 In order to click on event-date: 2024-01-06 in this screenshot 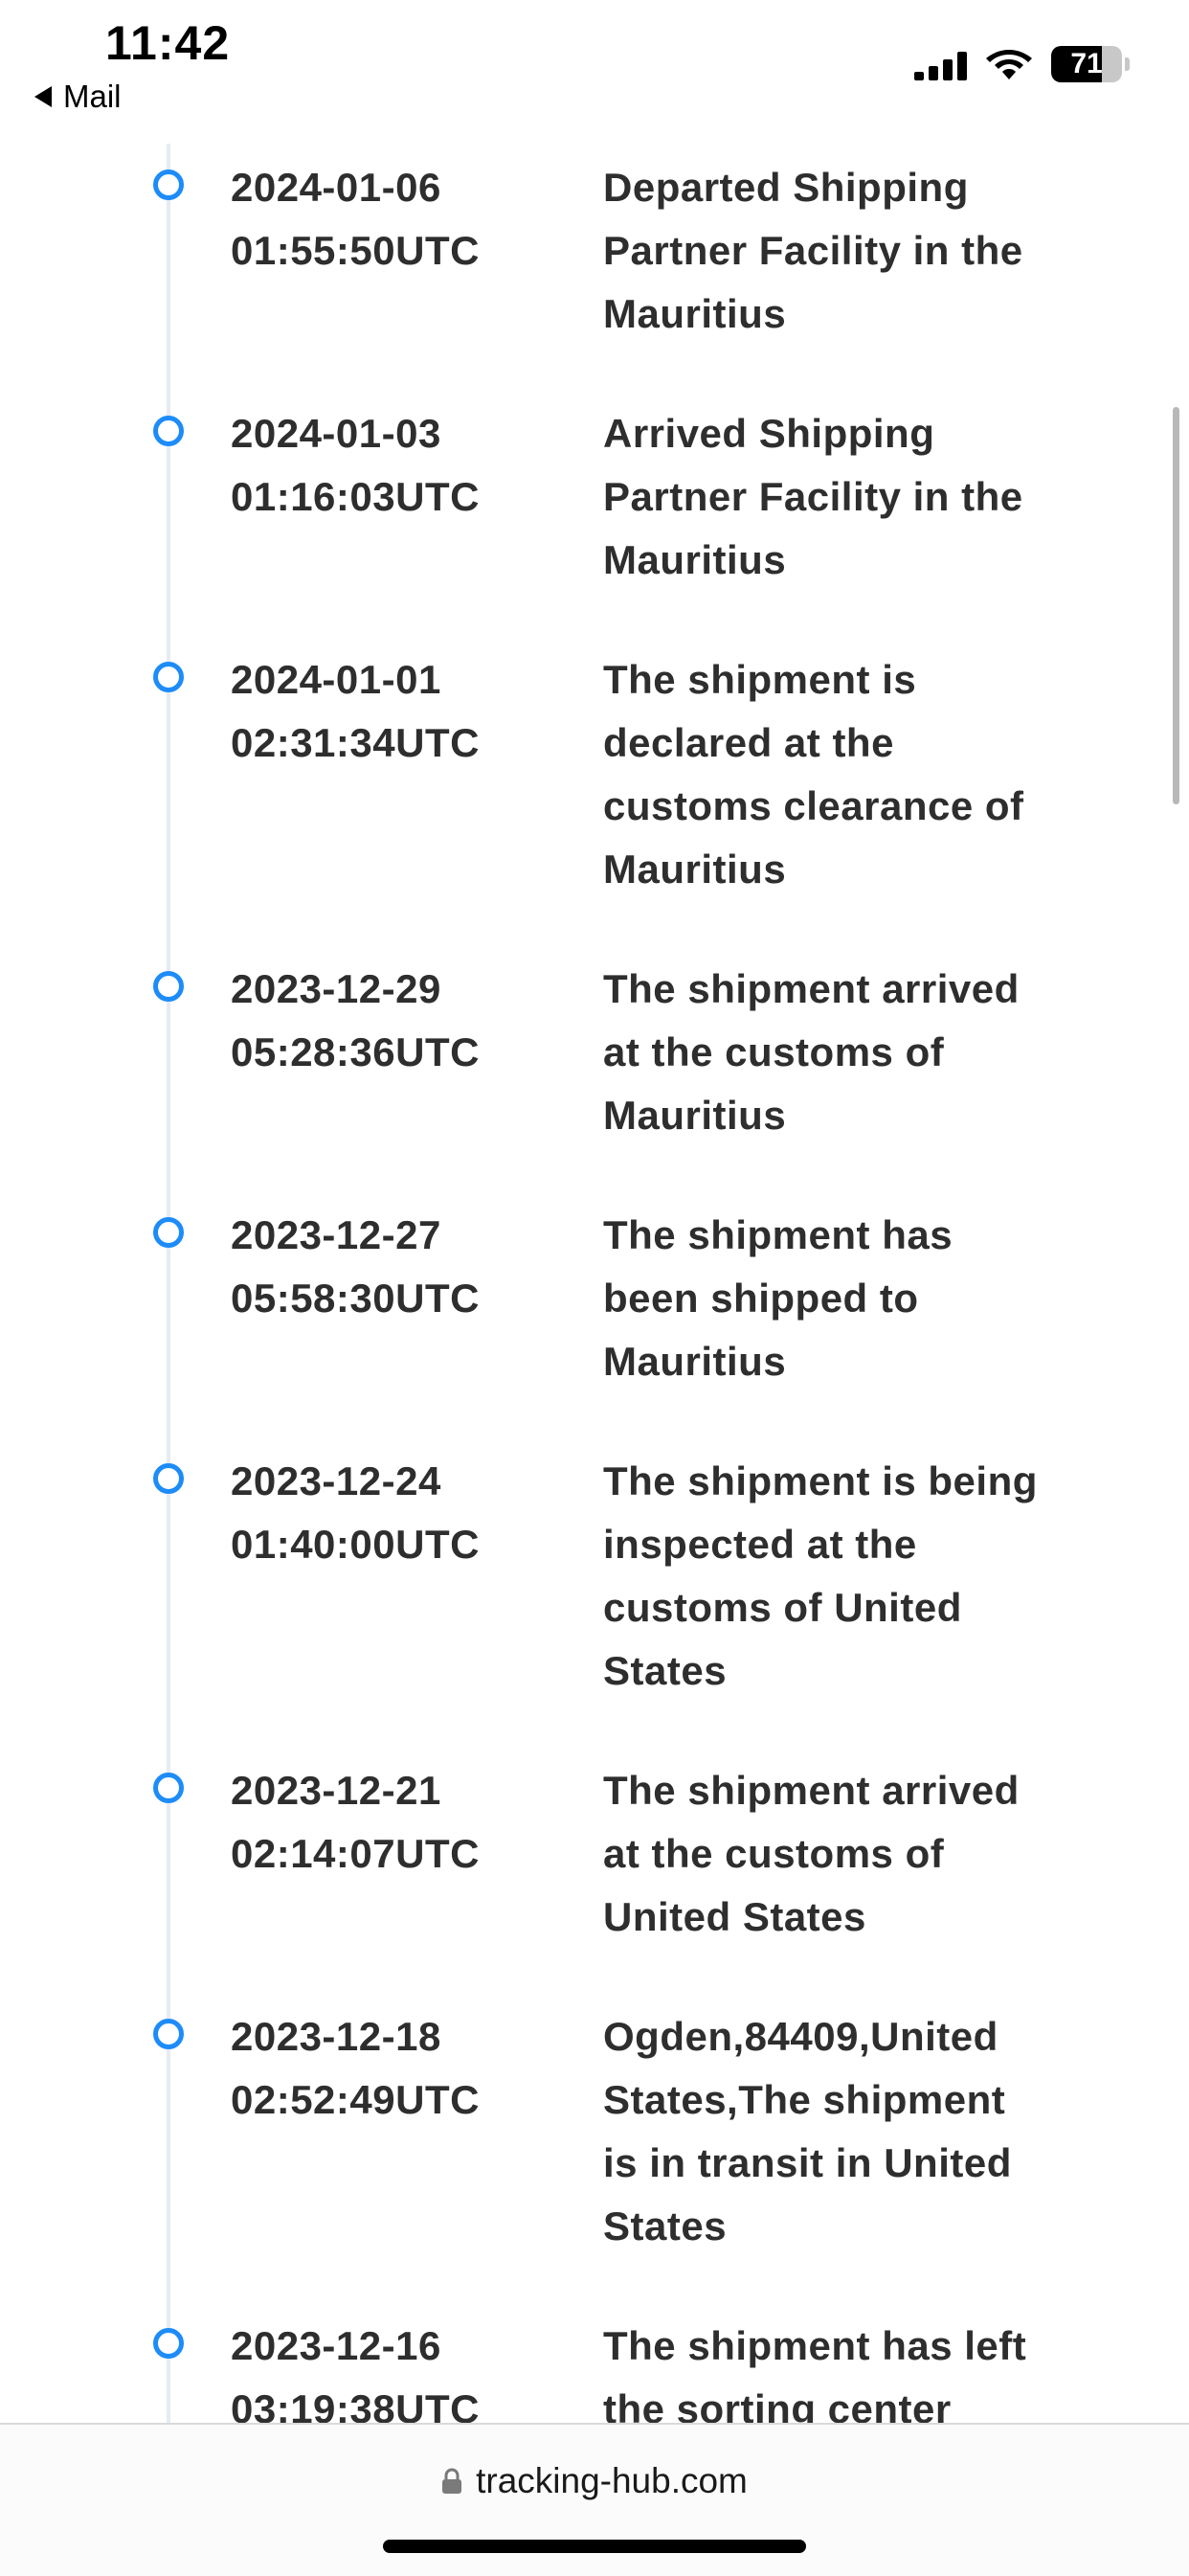, I will do `click(336, 187)`.